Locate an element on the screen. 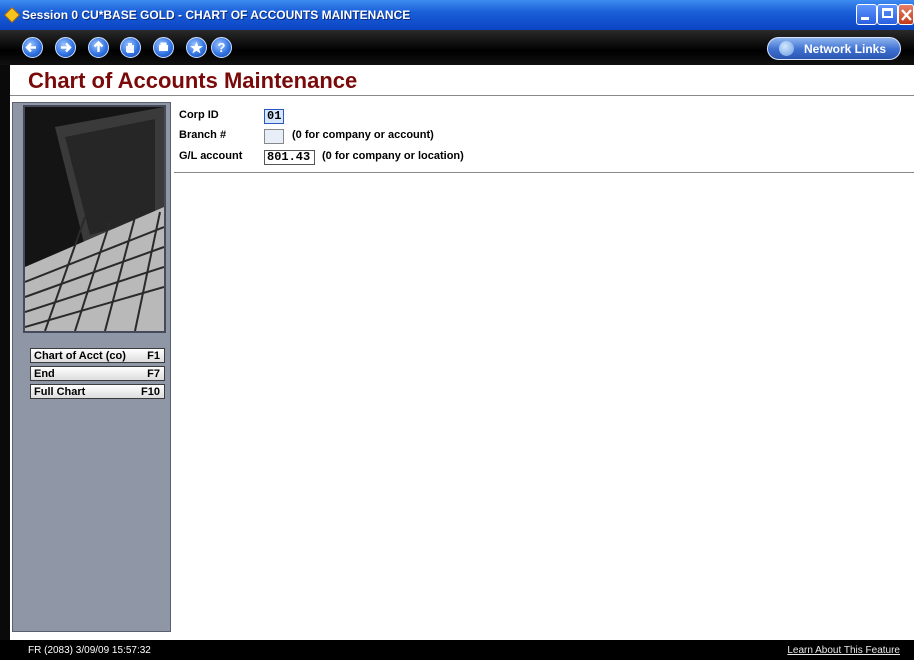  up-arrow-icon is located at coordinates (98, 46).